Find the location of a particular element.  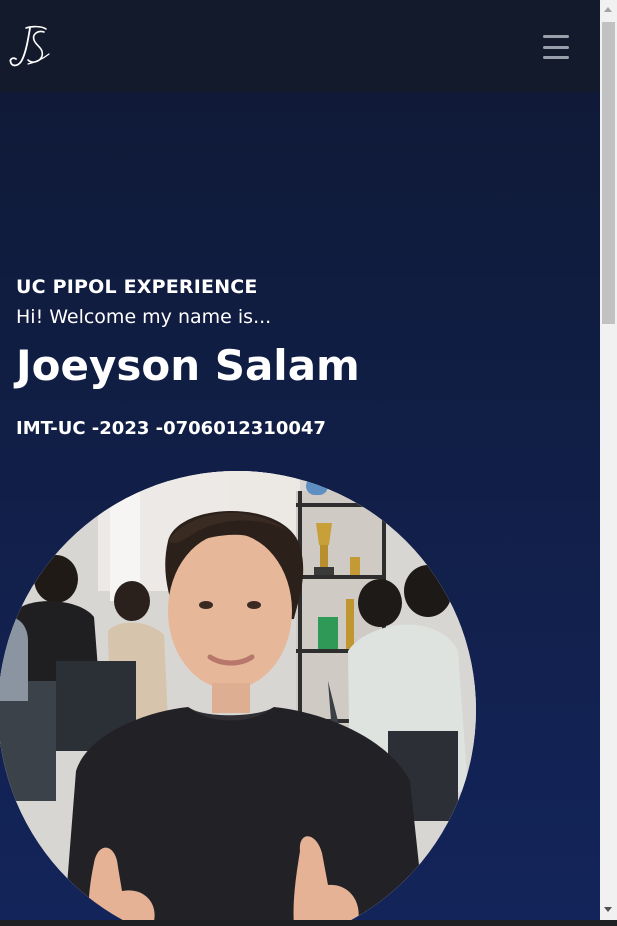

js-logo-icon is located at coordinates (29, 47).